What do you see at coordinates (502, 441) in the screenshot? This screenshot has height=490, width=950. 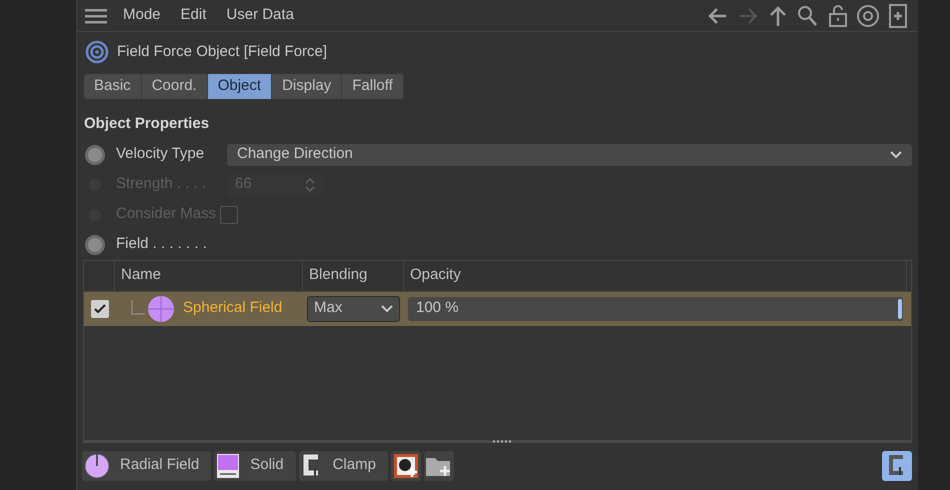 I see `resize-grip-icon` at bounding box center [502, 441].